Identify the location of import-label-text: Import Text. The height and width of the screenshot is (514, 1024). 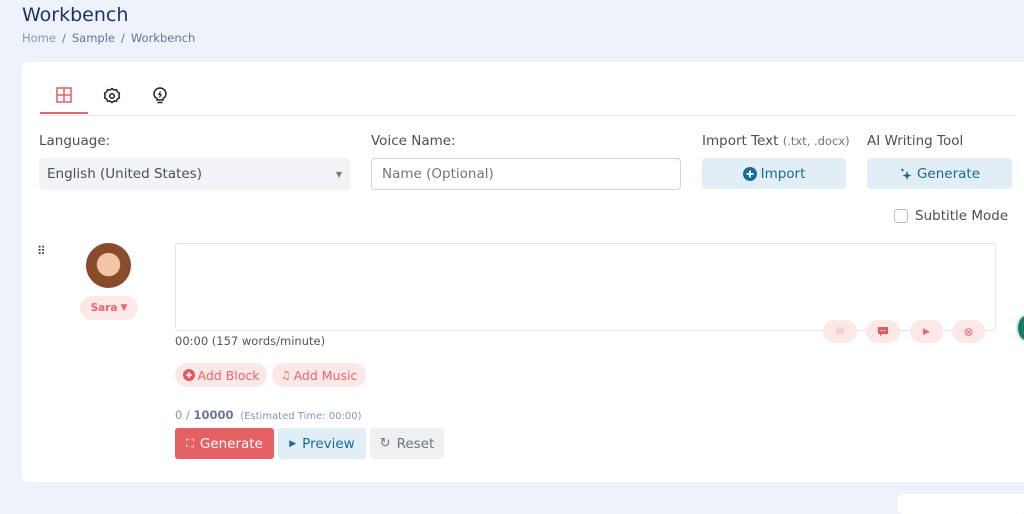
(740, 141).